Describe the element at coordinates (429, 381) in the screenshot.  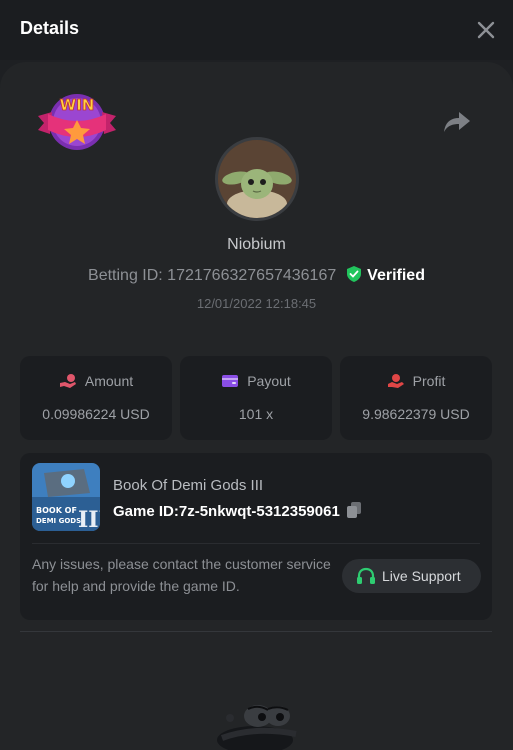
I see `profit-label: Profit` at that location.